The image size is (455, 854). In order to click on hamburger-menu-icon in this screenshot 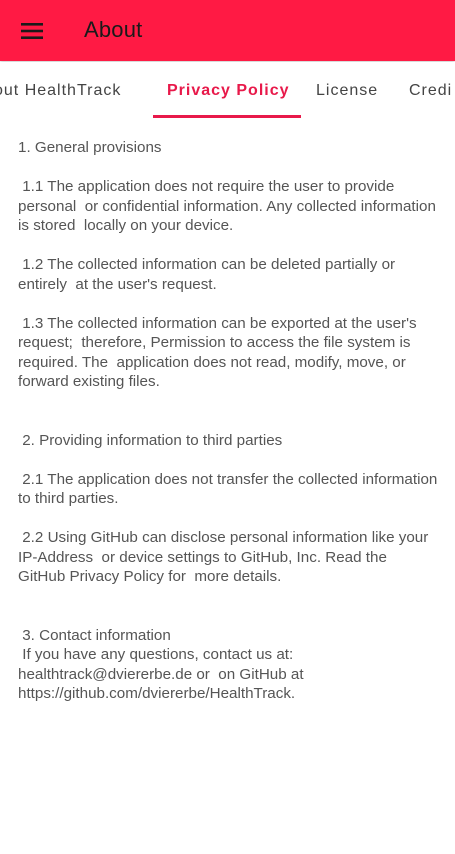, I will do `click(32, 31)`.